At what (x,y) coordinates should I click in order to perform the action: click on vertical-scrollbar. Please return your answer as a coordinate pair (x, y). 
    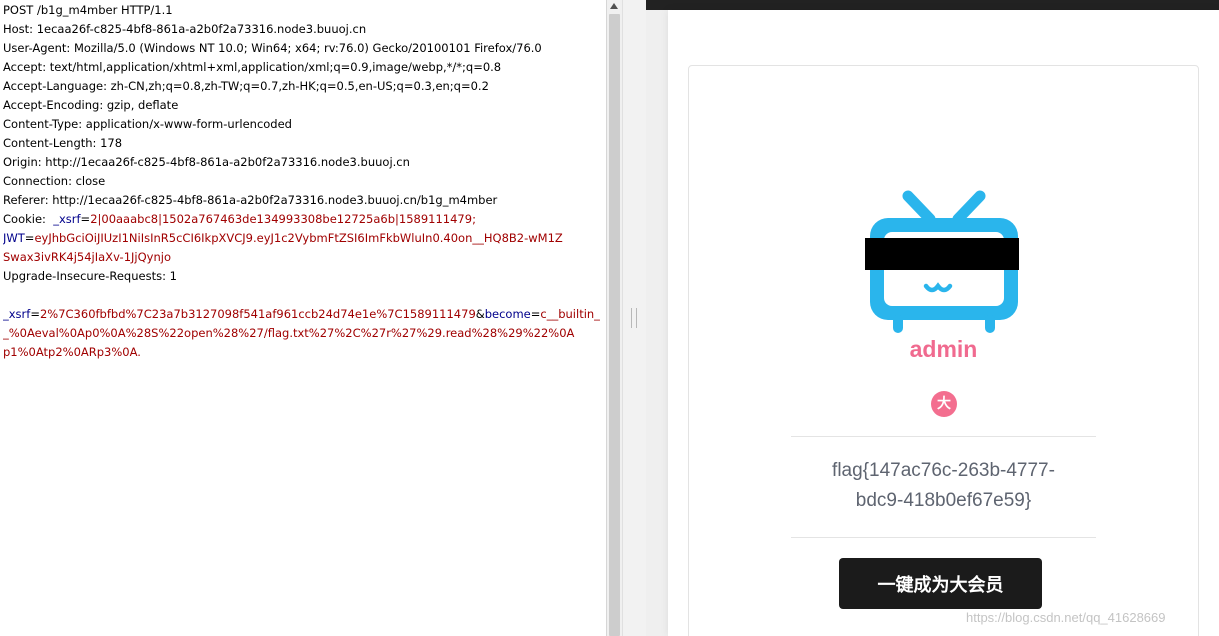
    Looking at the image, I should click on (614, 318).